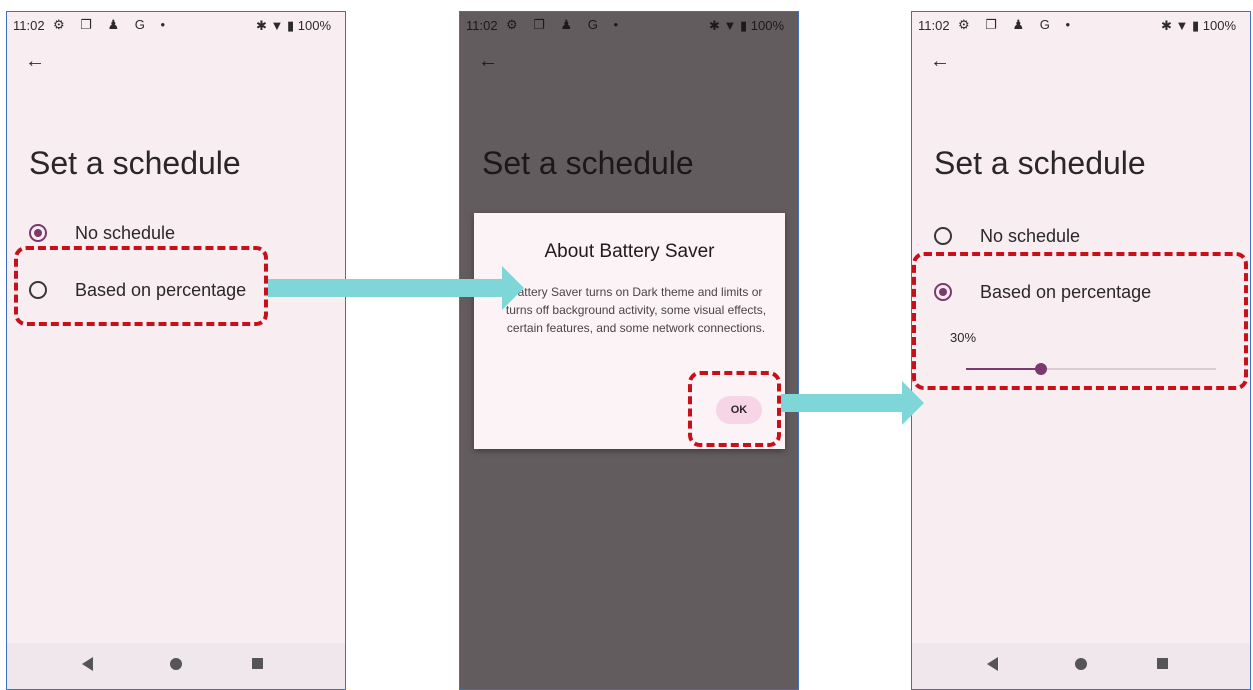 The height and width of the screenshot is (690, 1253). I want to click on radio-selected-icon, so click(38, 233).